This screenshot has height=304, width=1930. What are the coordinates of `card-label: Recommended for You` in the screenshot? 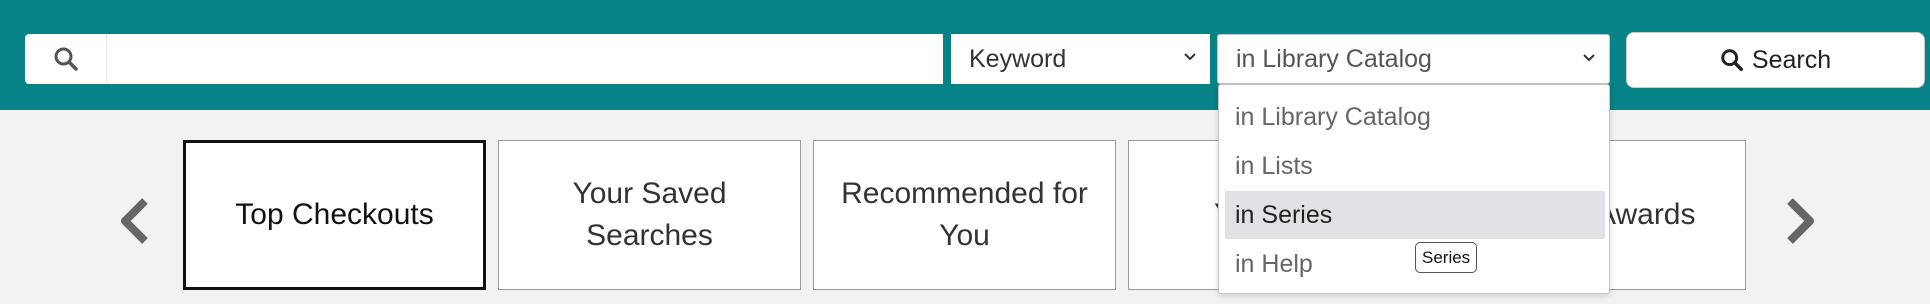 It's located at (964, 214).